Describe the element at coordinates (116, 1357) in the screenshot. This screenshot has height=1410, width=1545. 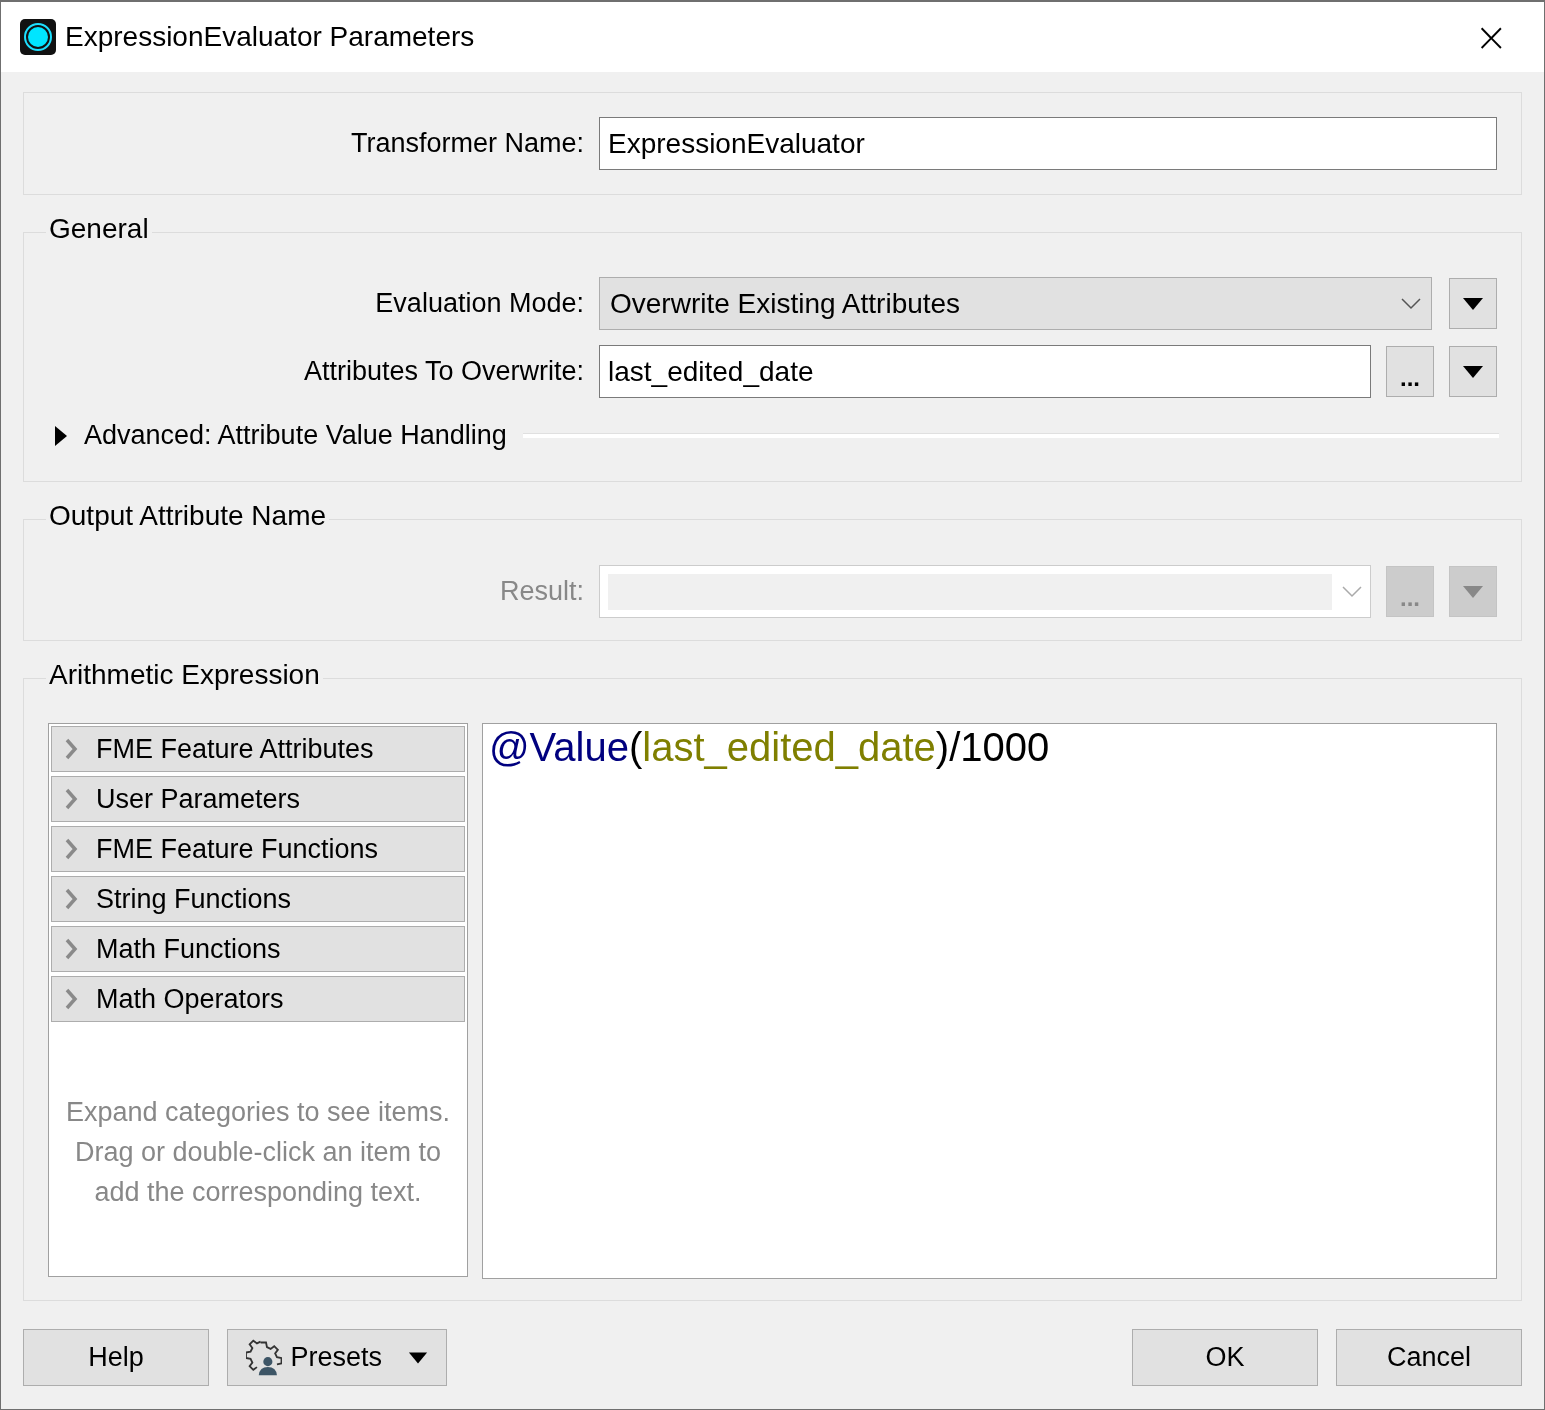
I see `help-button: Help` at that location.